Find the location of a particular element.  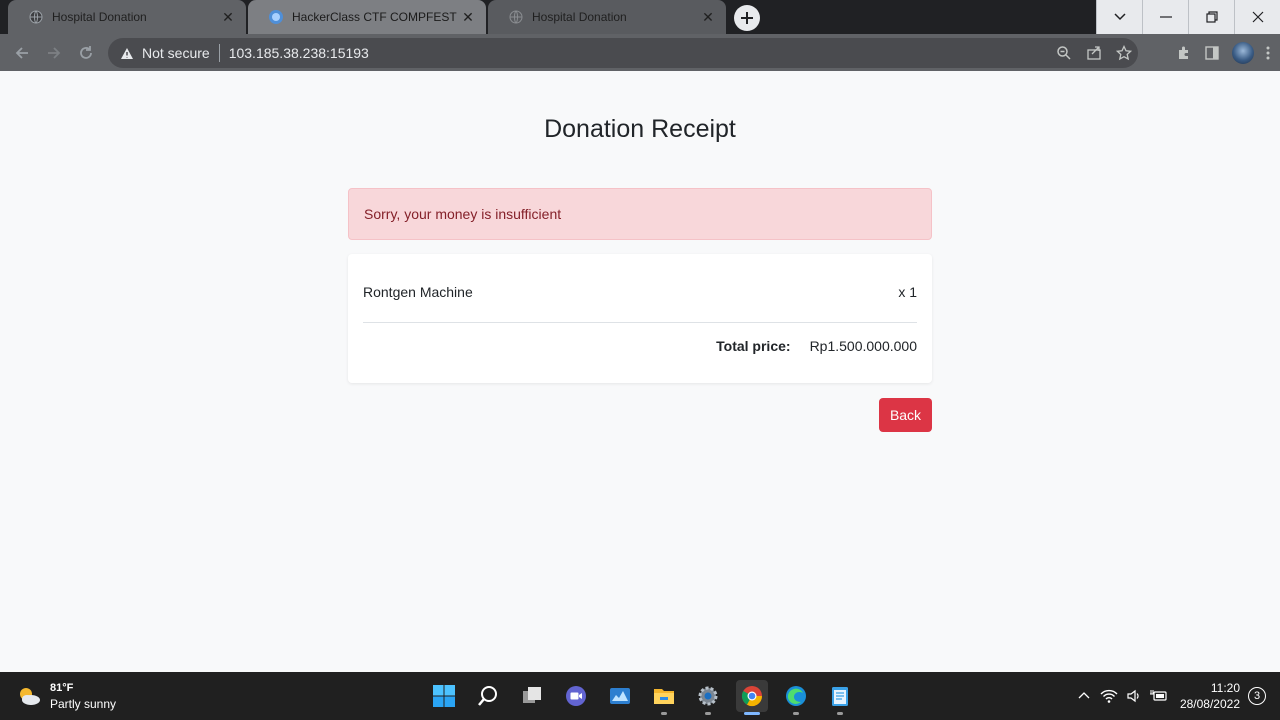

restore-icon is located at coordinates (1211, 17).